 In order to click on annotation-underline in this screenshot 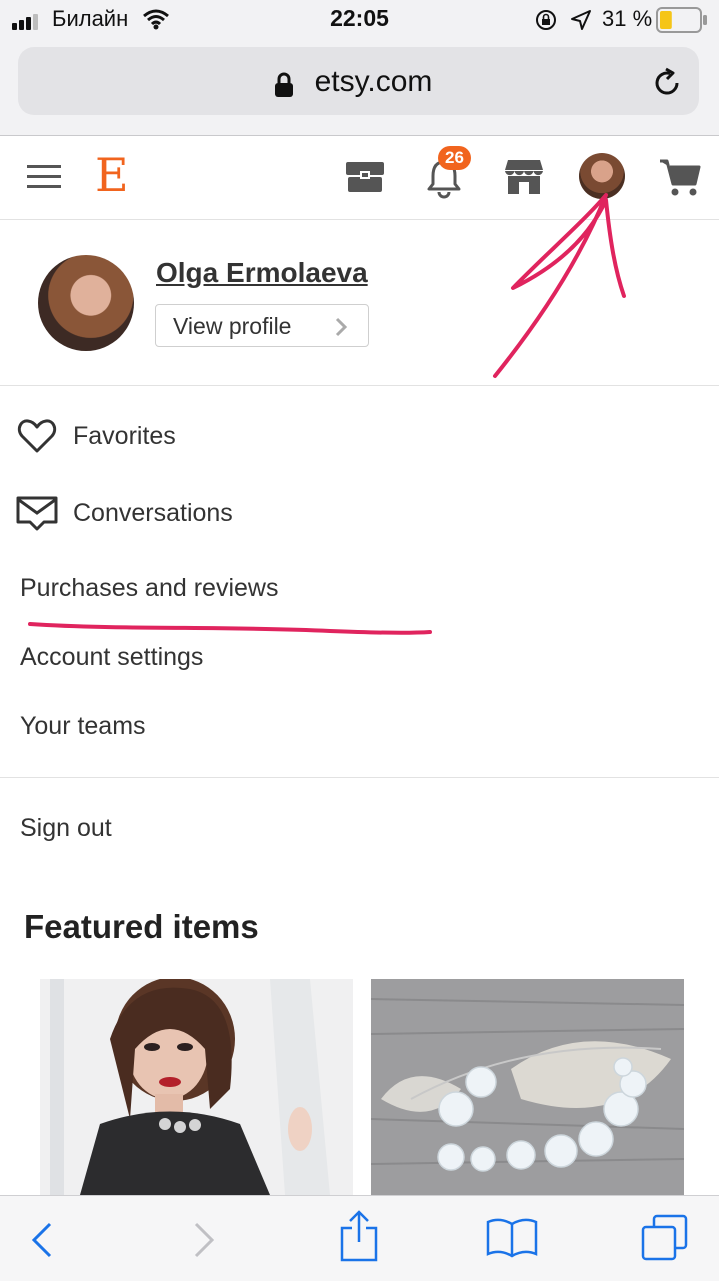, I will do `click(230, 628)`.